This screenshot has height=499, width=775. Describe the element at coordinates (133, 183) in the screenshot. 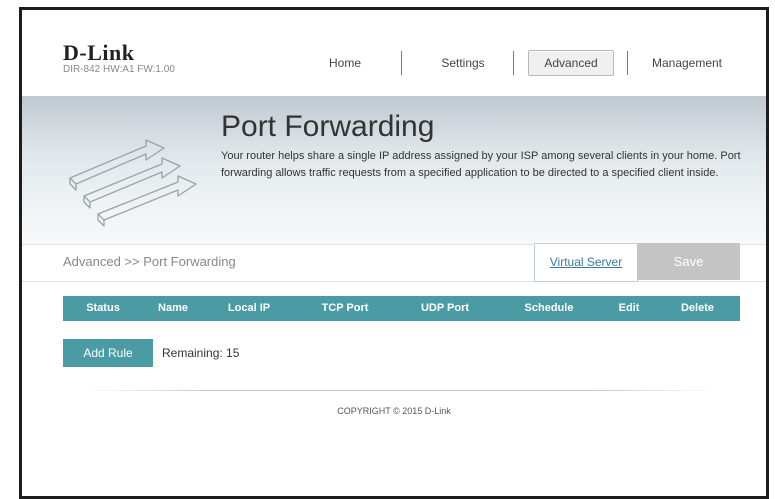

I see `port-forwarding-arrows-icon` at that location.